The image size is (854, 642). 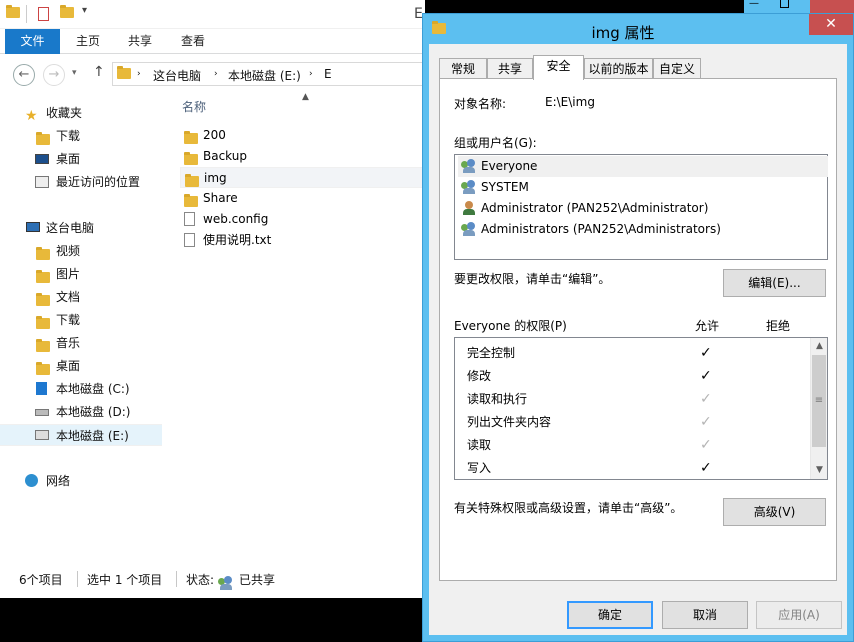 What do you see at coordinates (99, 72) in the screenshot?
I see `up-arrow-icon: ↑` at bounding box center [99, 72].